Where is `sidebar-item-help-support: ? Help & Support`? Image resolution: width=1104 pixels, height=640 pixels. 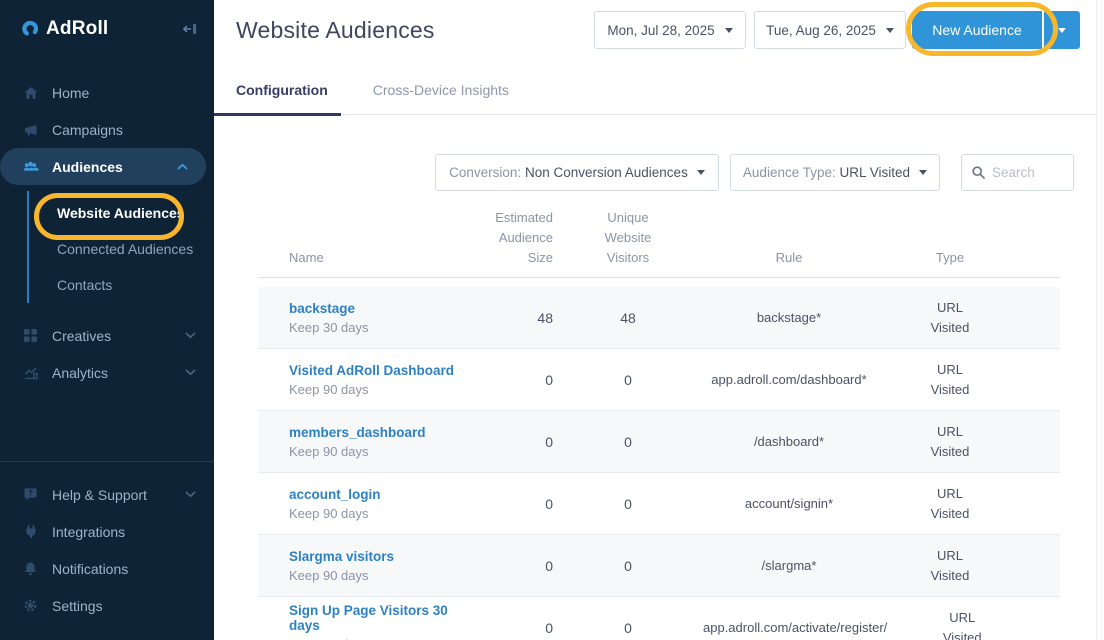 sidebar-item-help-support: ? Help & Support is located at coordinates (107, 494).